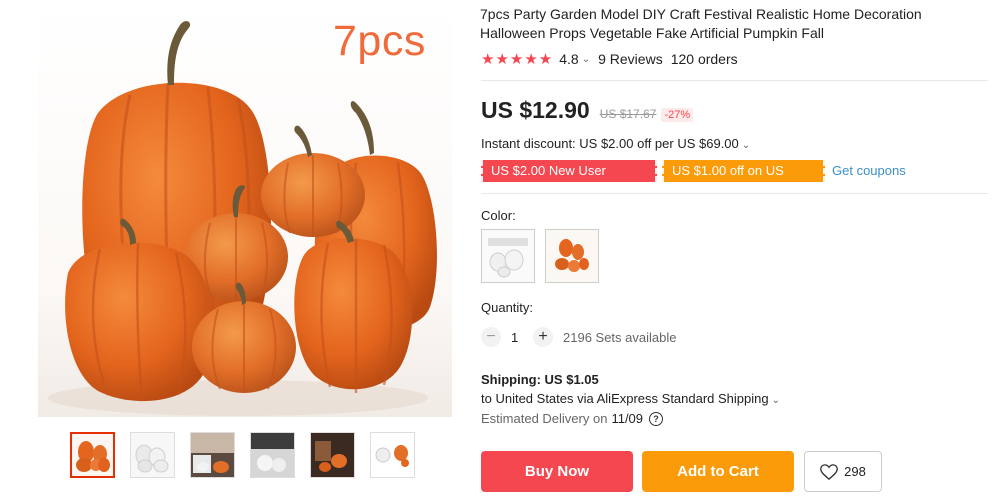 The height and width of the screenshot is (500, 1000). I want to click on color-label: Color:, so click(498, 215).